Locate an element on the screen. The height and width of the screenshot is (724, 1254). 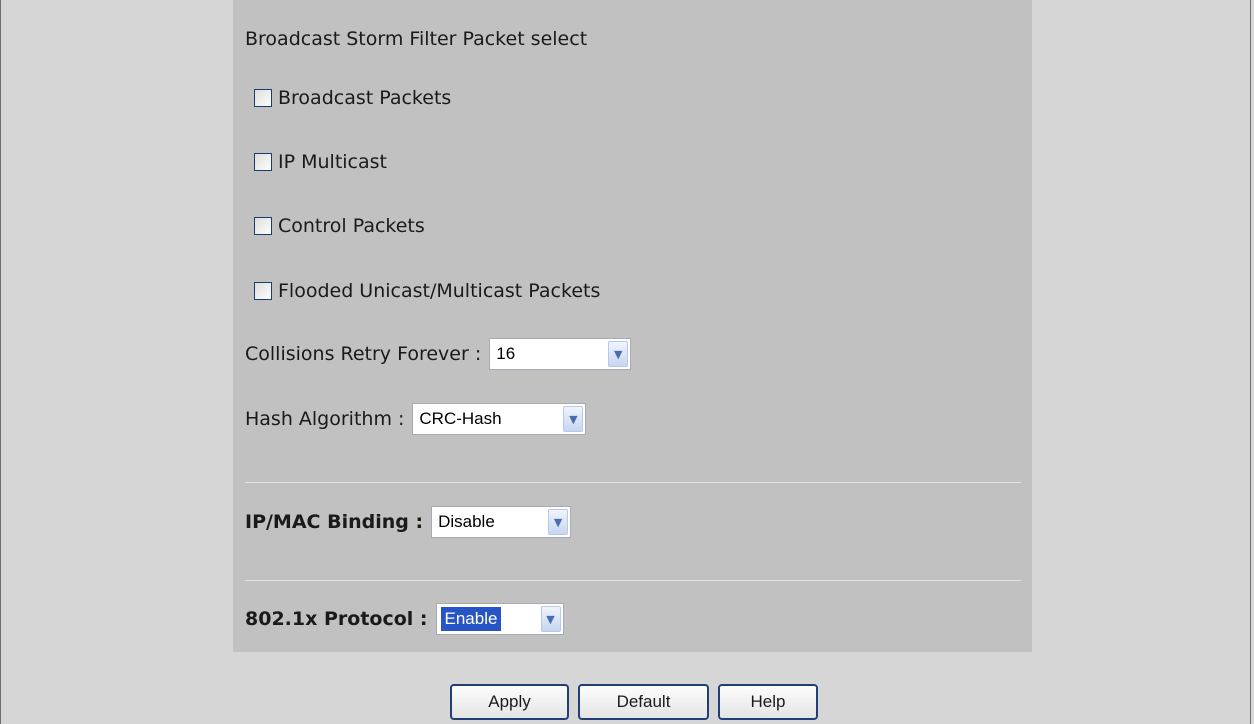
ip-multicast-checkbox is located at coordinates (263, 162).